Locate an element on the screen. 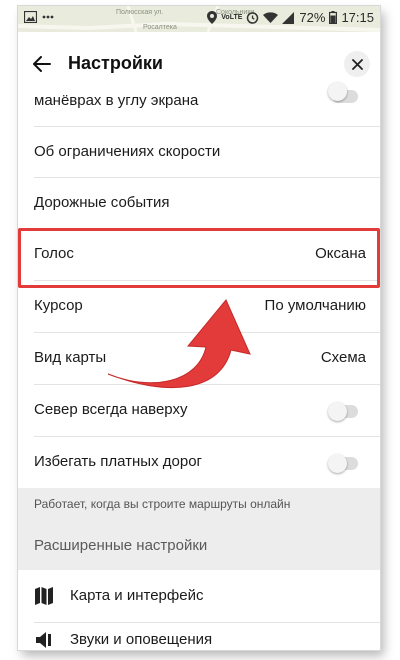  settings-row-avoid-tolls: Избегать платных дорог is located at coordinates (199, 462).